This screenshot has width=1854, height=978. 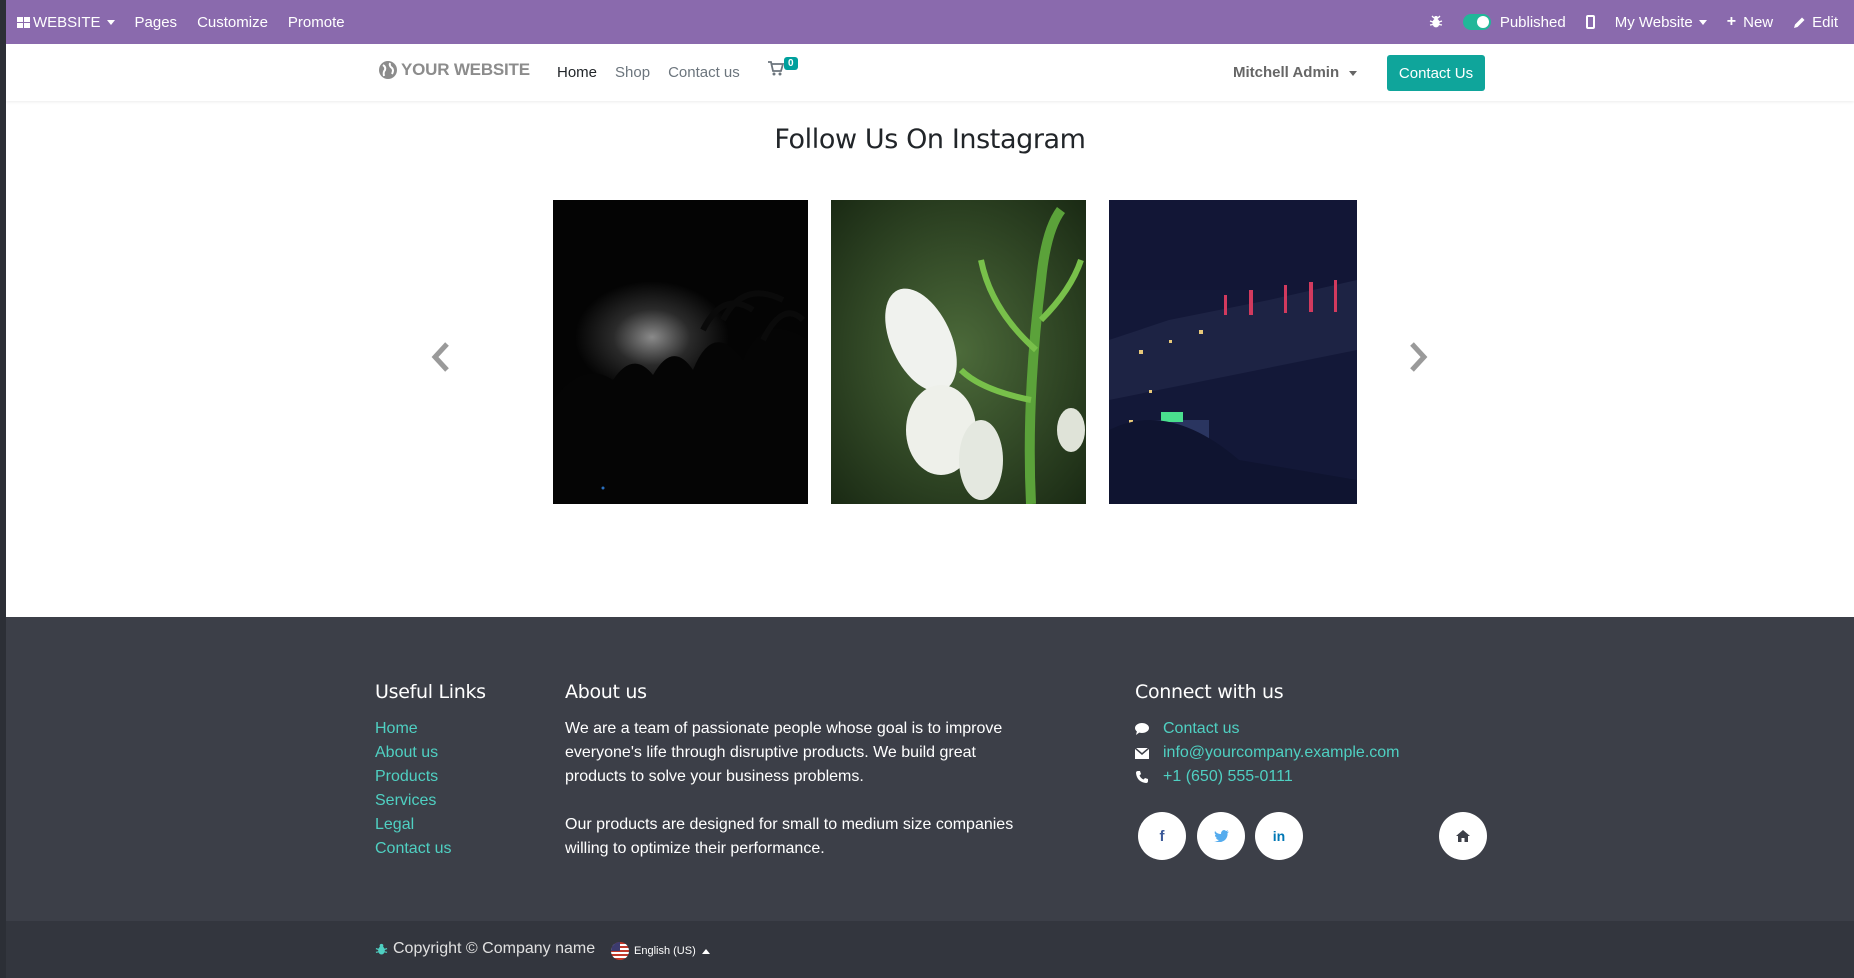 I want to click on published-switch, so click(x=1476, y=22).